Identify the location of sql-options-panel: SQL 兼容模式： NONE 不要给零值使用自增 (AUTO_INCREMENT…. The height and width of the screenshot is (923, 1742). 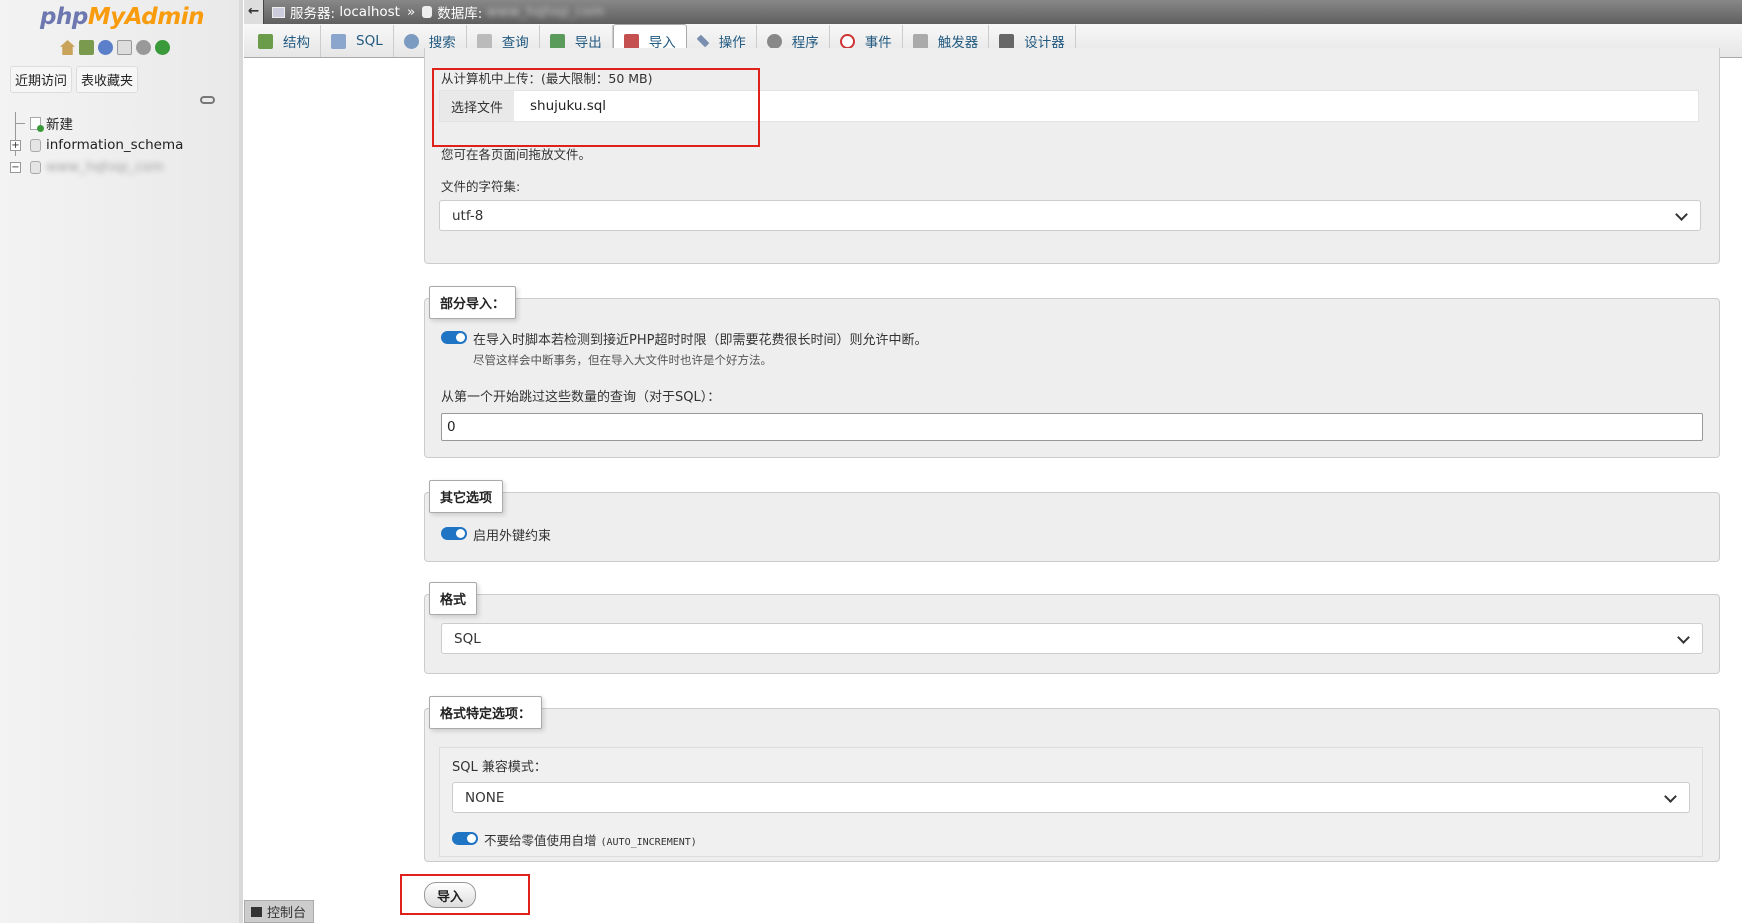
(1071, 802).